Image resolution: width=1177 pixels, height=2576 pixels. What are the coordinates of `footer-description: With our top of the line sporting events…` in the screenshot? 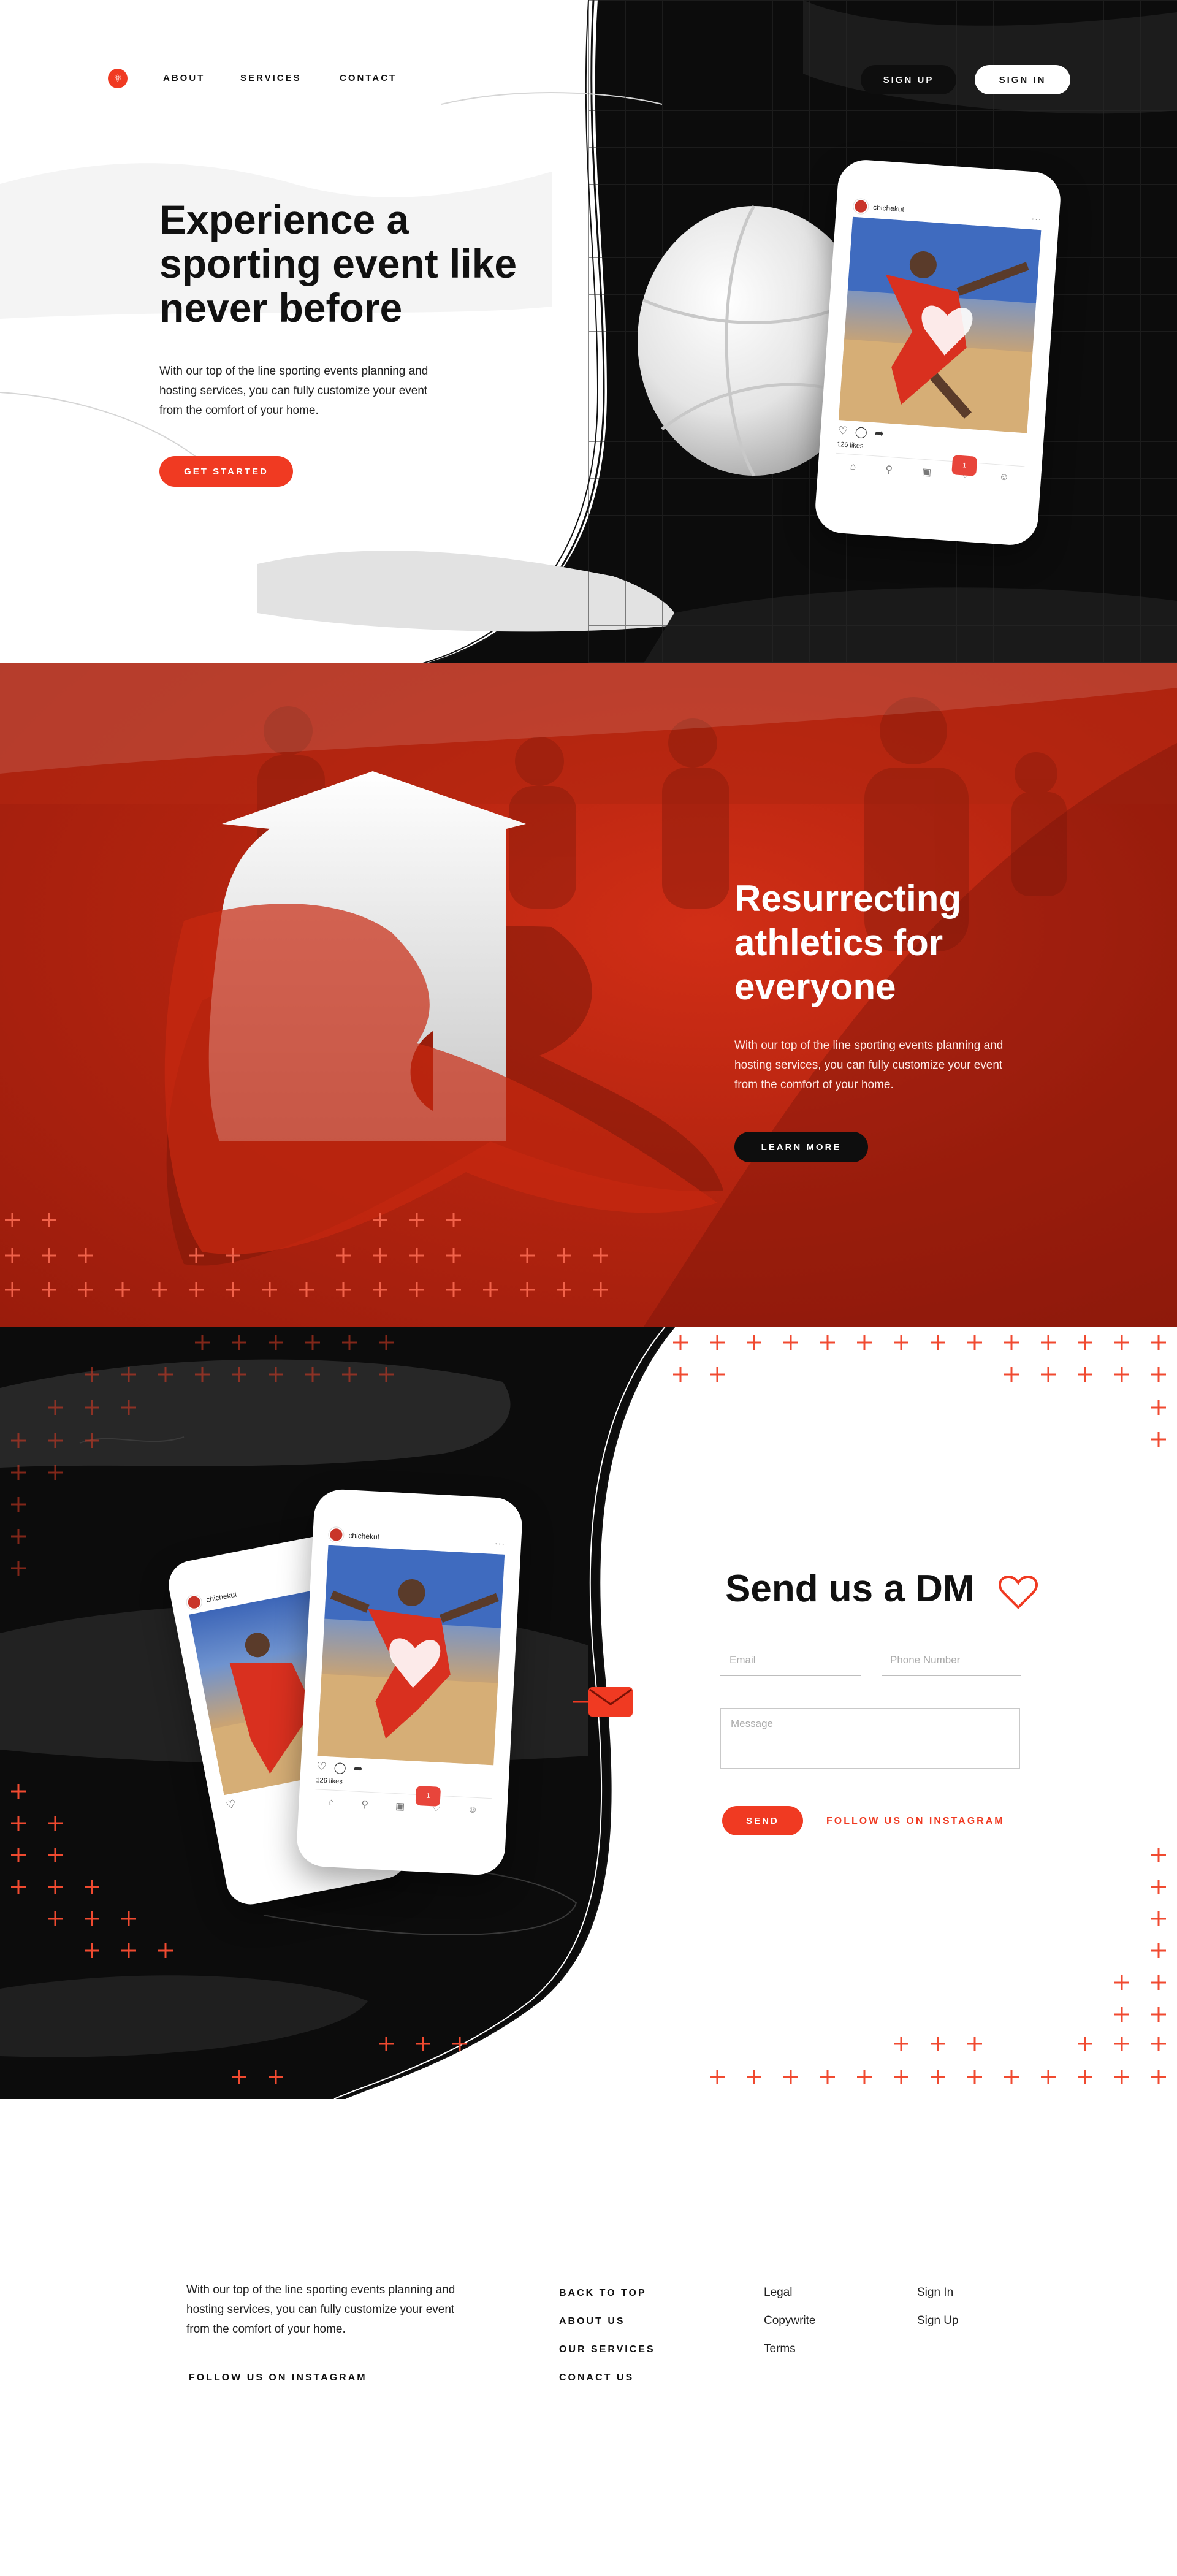 It's located at (320, 2310).